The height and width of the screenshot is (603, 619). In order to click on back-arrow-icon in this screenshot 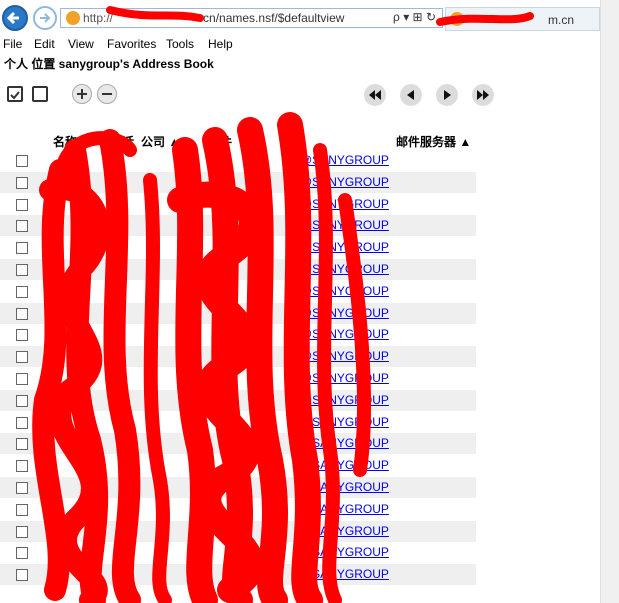, I will do `click(12, 18)`.